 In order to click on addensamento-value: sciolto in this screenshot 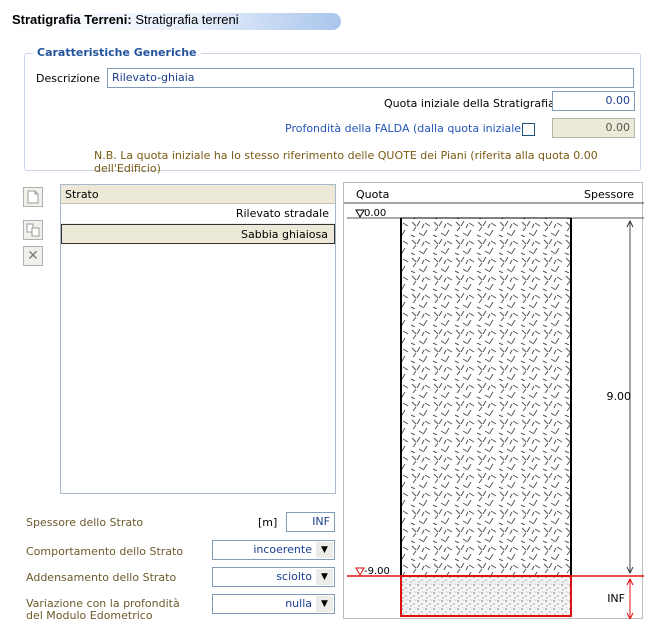, I will do `click(294, 576)`.